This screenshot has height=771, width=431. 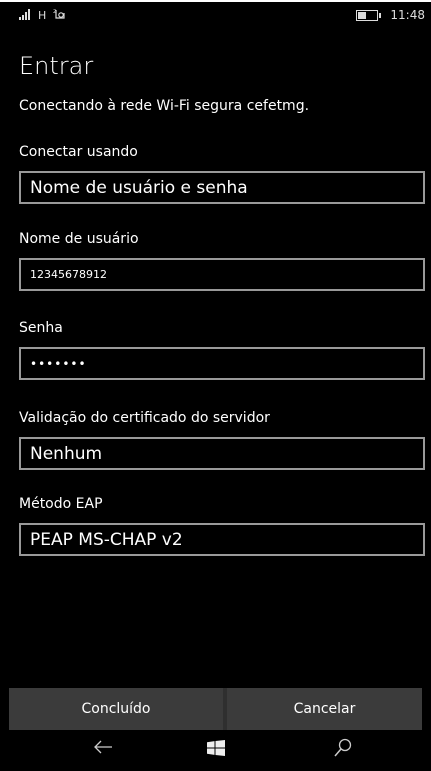 I want to click on status-bar: H 2 11:48, so click(x=215, y=16).